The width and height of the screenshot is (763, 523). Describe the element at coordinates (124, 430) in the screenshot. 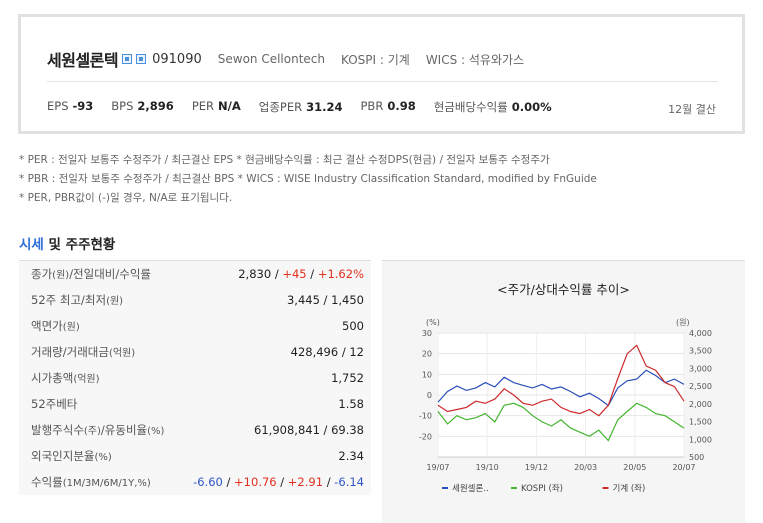

I see `label-text: /유동비율` at that location.